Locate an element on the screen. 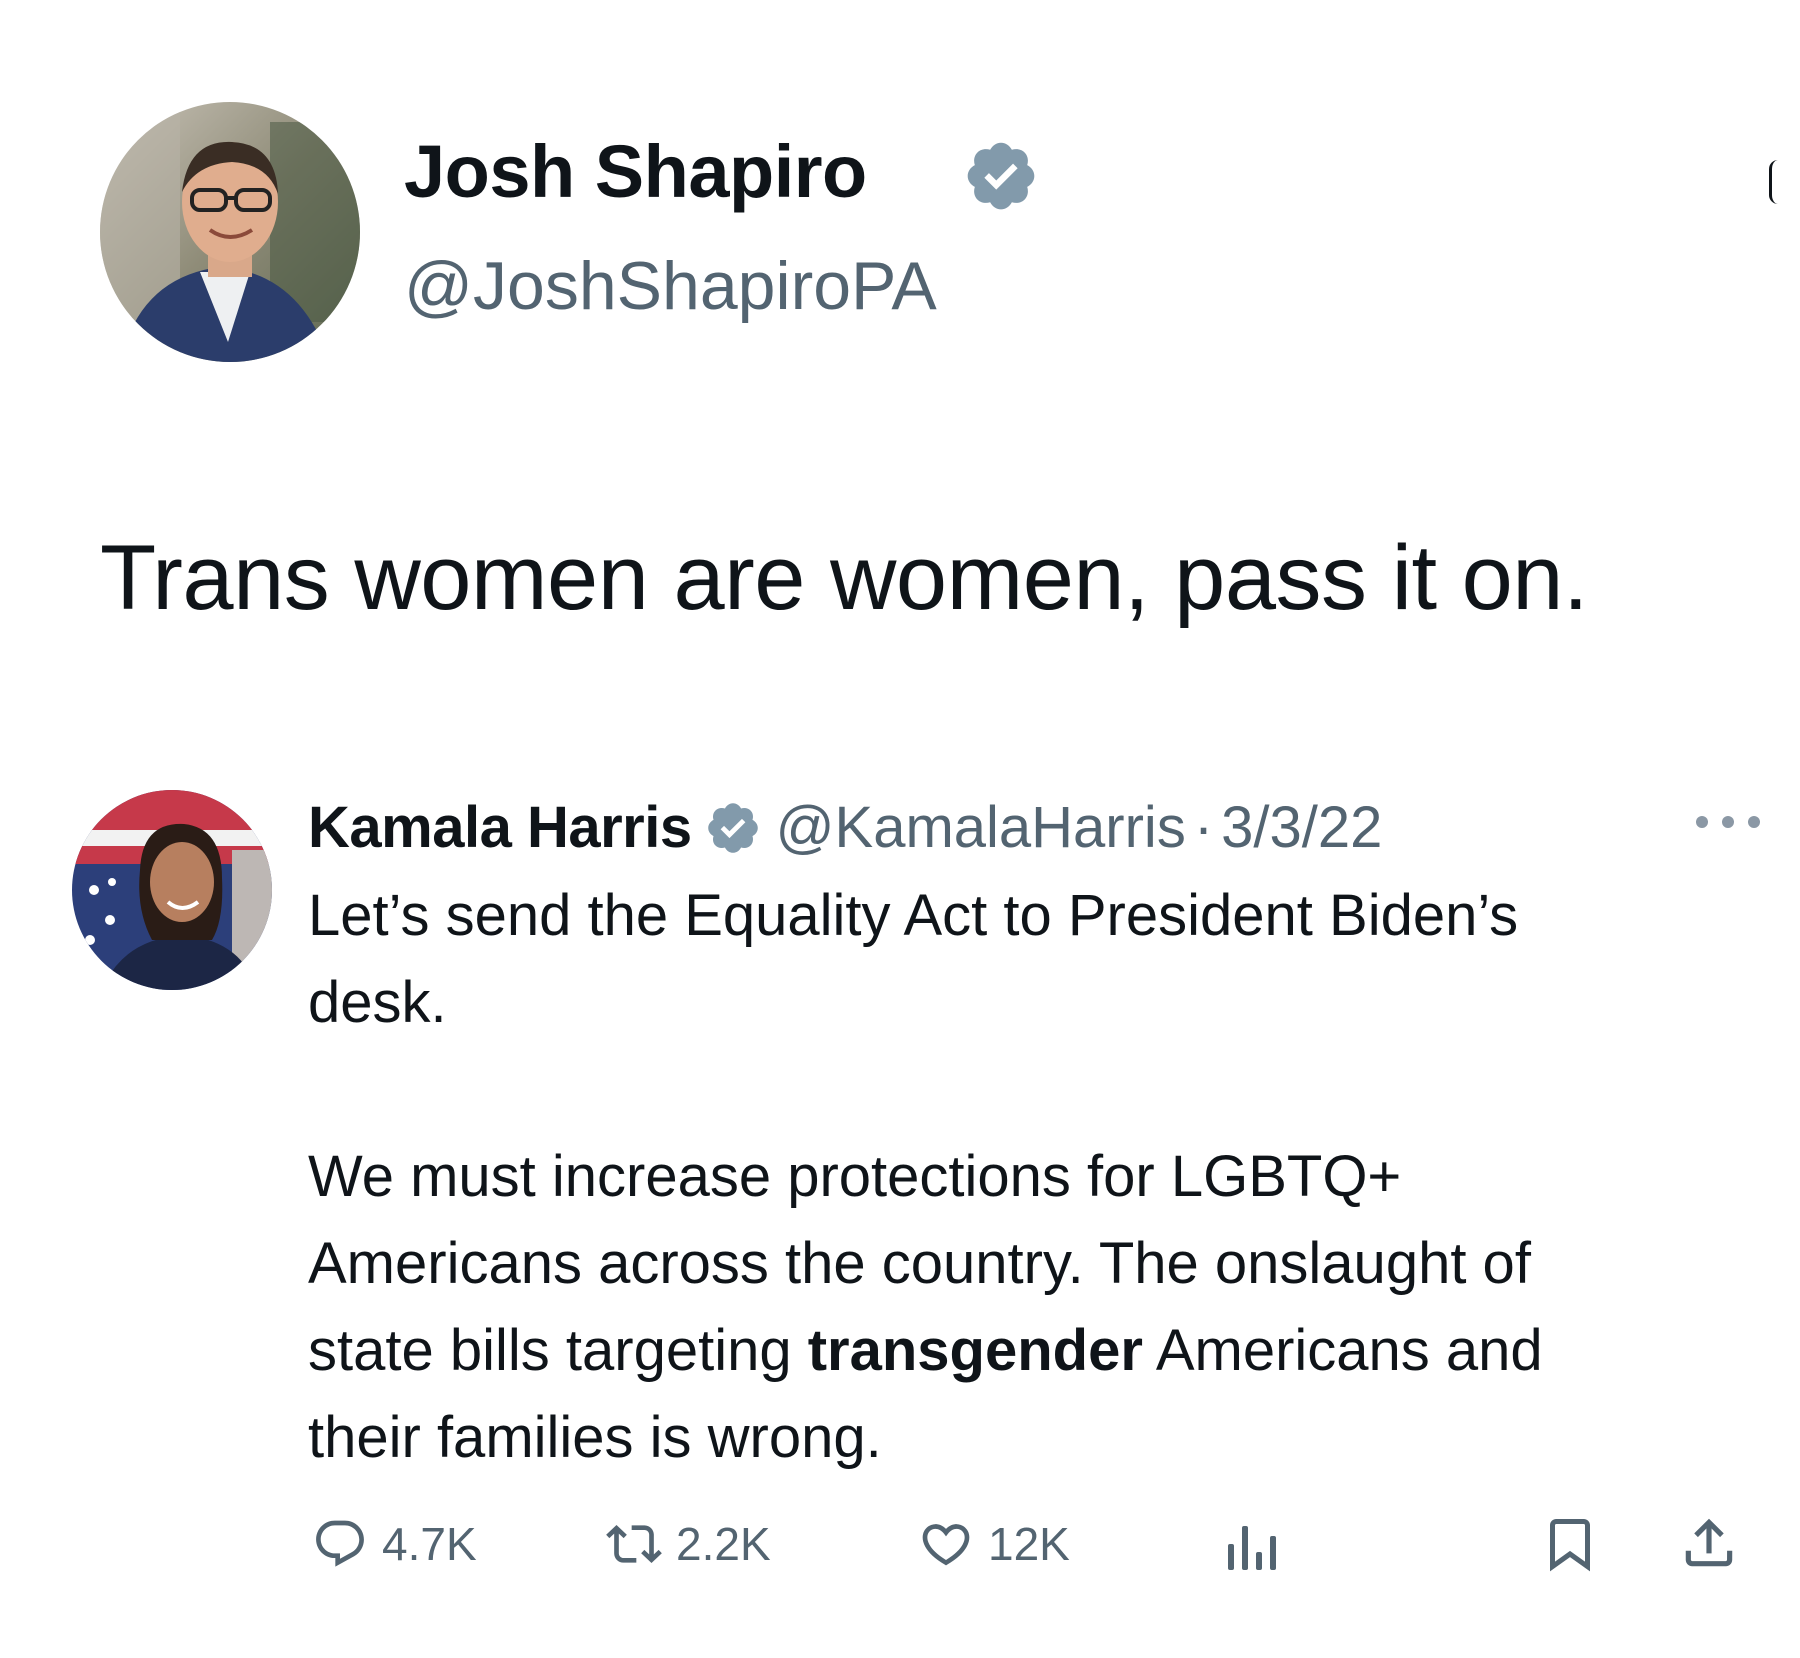  quoted-author-name: Kamala Harris is located at coordinates (500, 828).